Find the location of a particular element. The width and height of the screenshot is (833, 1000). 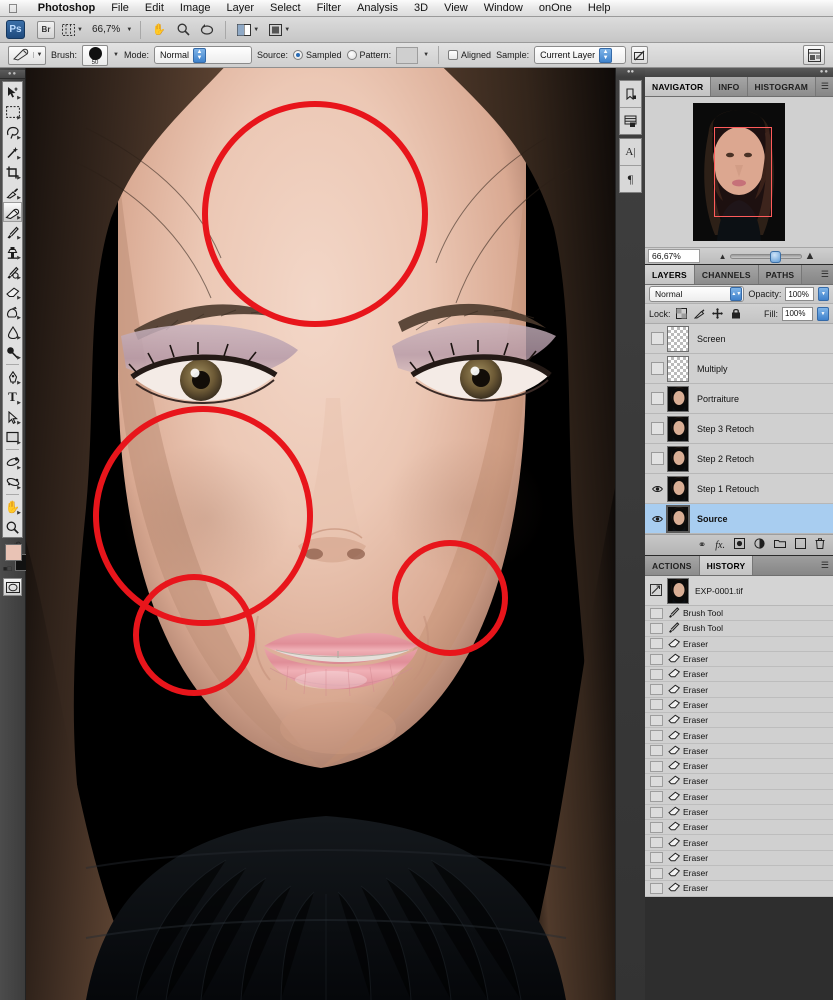

tab-info: INFO is located at coordinates (729, 86).